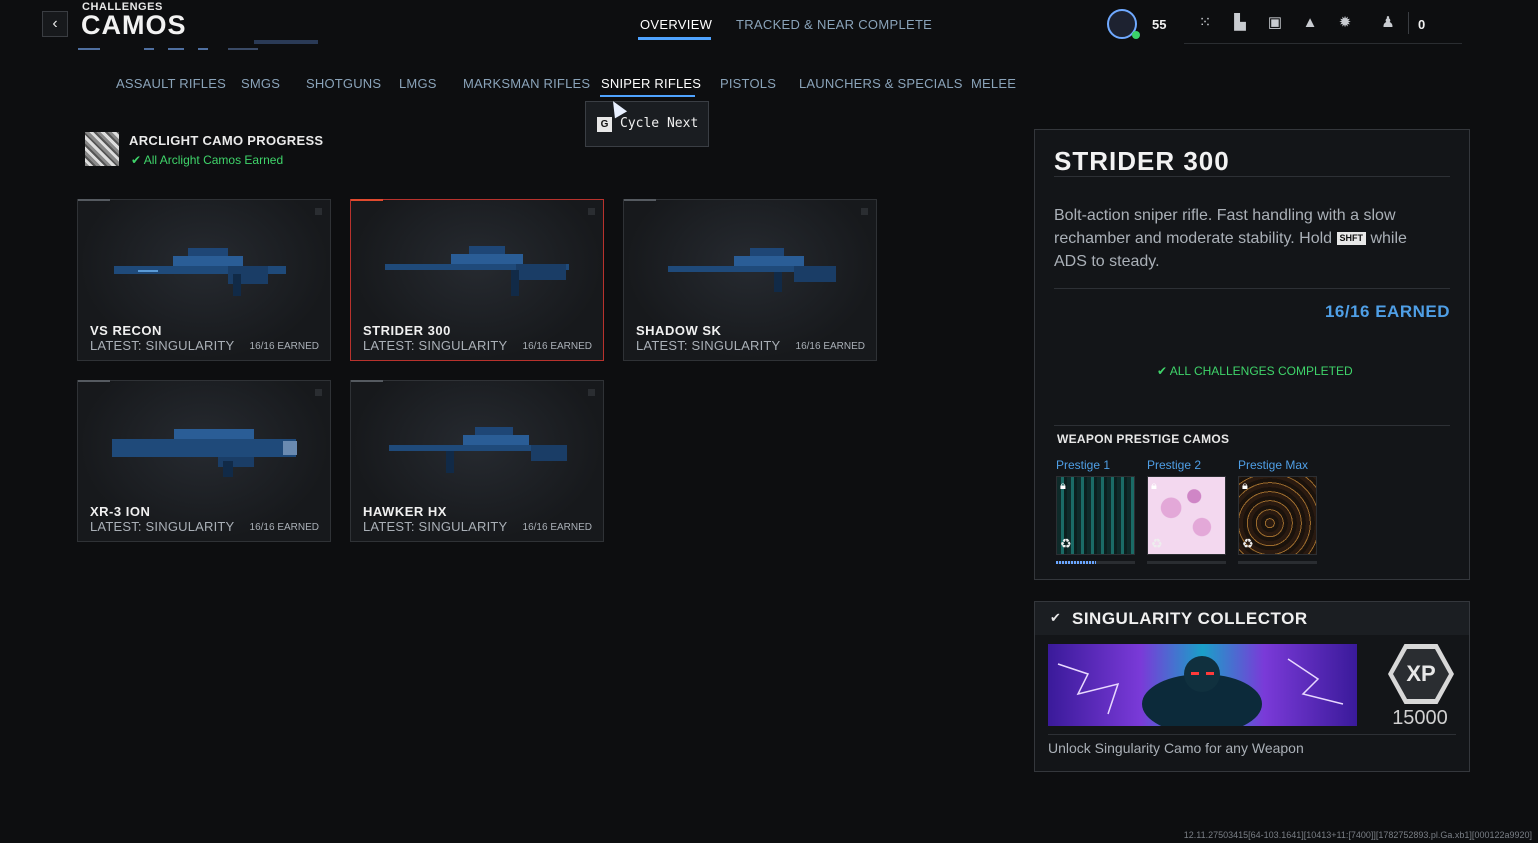 The image size is (1538, 843). What do you see at coordinates (674, 38) in the screenshot?
I see `active-tab-indicator` at bounding box center [674, 38].